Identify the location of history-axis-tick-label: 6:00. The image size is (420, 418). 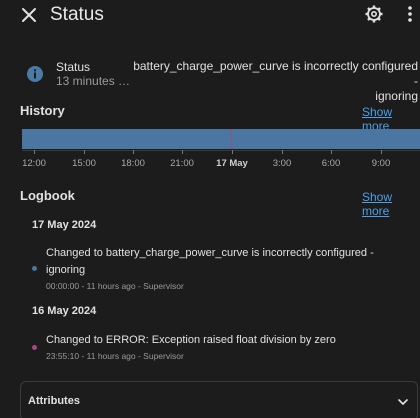
(331, 163).